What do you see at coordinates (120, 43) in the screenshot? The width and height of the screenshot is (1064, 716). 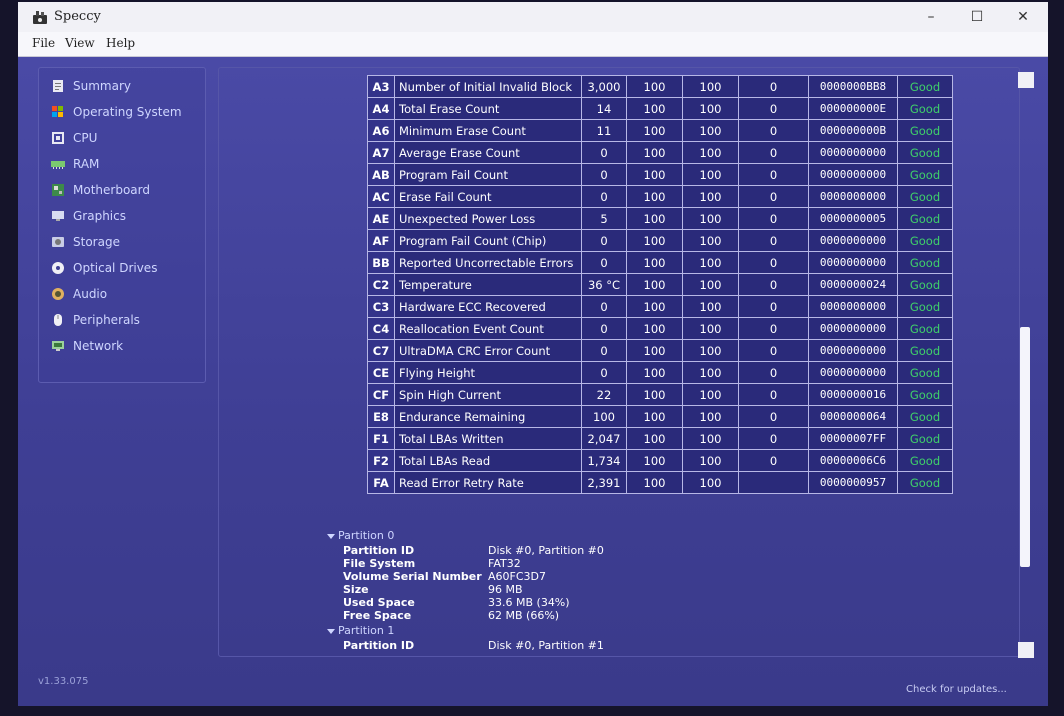 I see `menu-help: Help` at bounding box center [120, 43].